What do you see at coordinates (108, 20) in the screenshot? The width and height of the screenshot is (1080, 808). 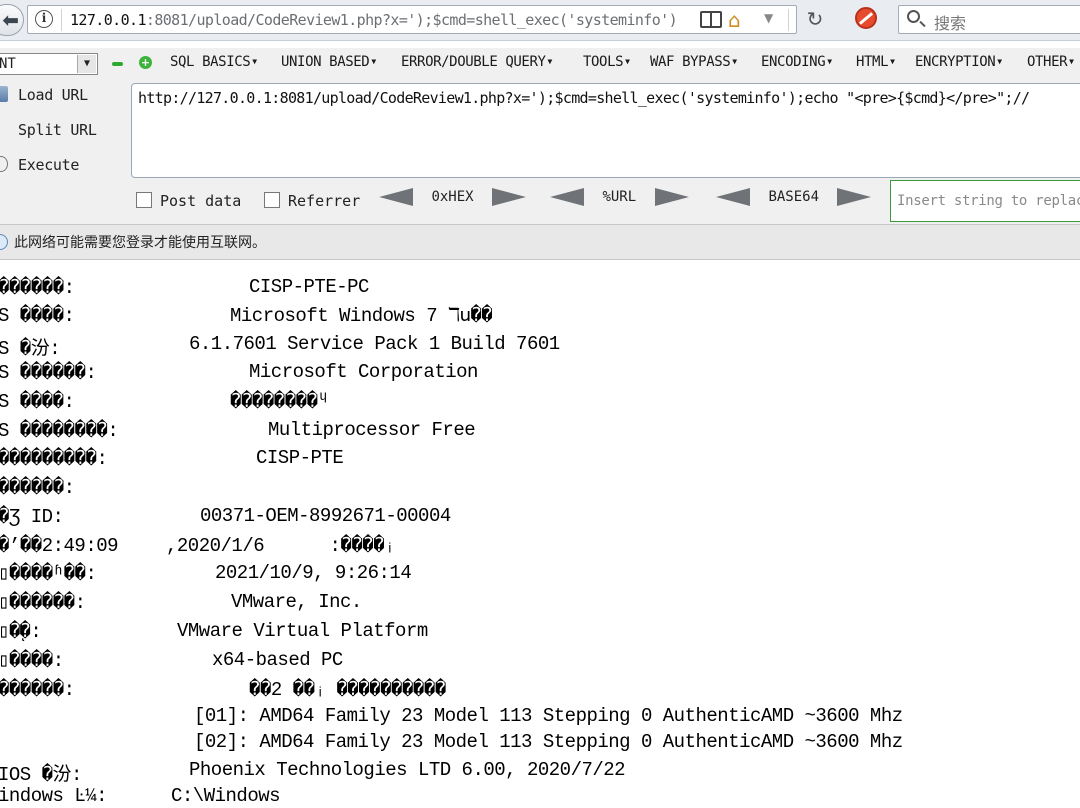 I see `url-host: 127.0.0.1` at bounding box center [108, 20].